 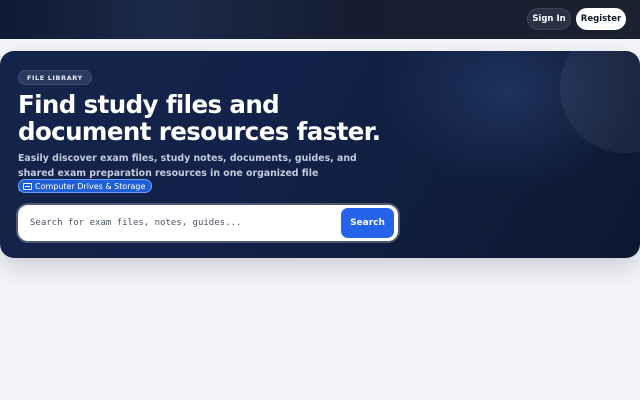 I want to click on top-navigation-bar: Sign In Register, so click(x=320, y=19).